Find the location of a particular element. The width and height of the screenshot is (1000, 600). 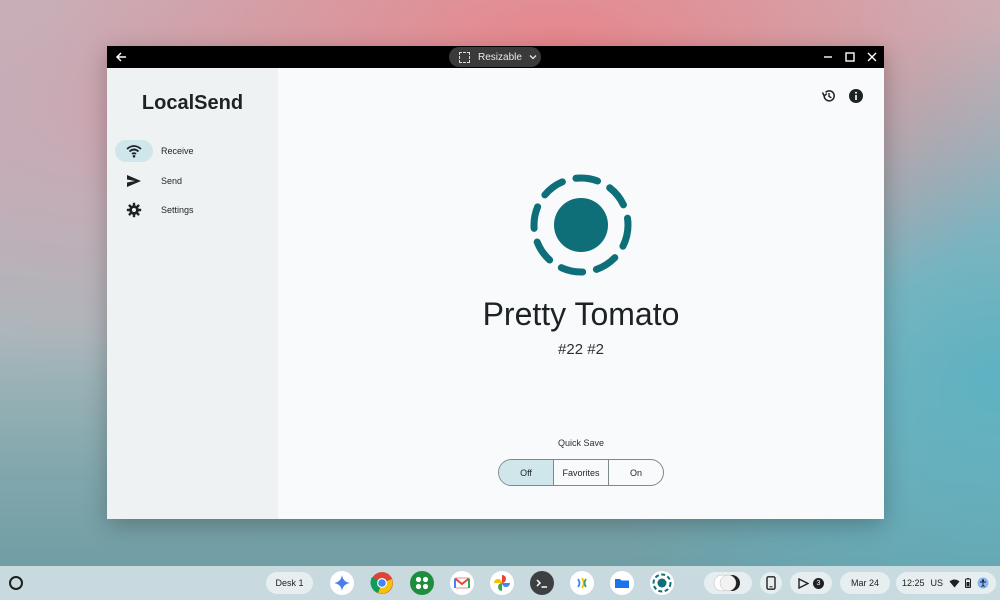

resize-icon is located at coordinates (464, 57).